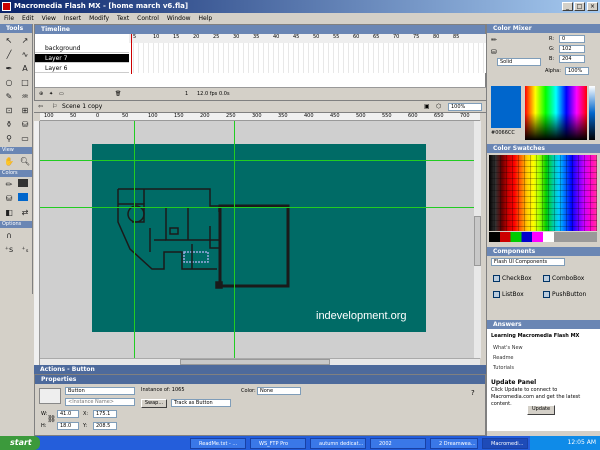 The width and height of the screenshot is (600, 450). I want to click on fill-transform-tool-icon: ⊞, so click(25, 110).